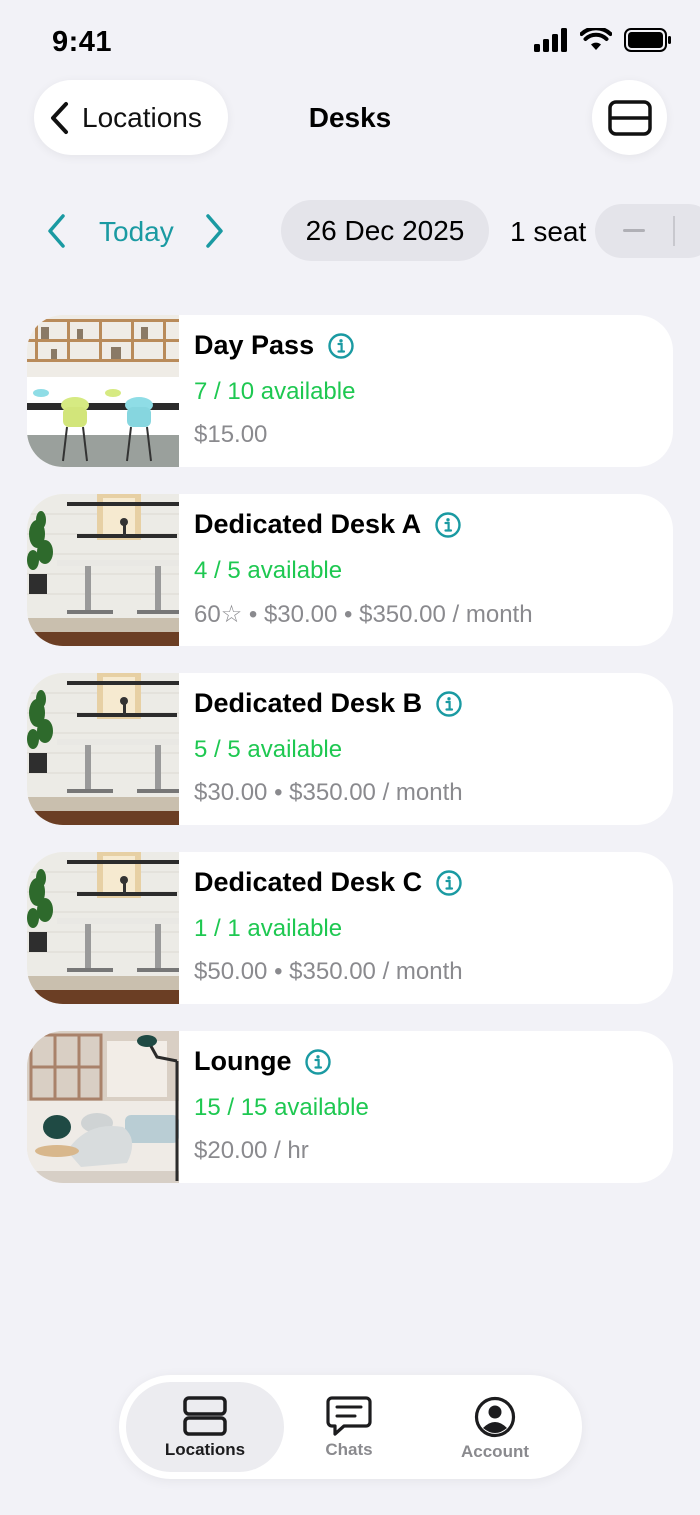 The image size is (700, 1515). Describe the element at coordinates (251, 1150) in the screenshot. I see `price-text: $20.00 / hr` at that location.